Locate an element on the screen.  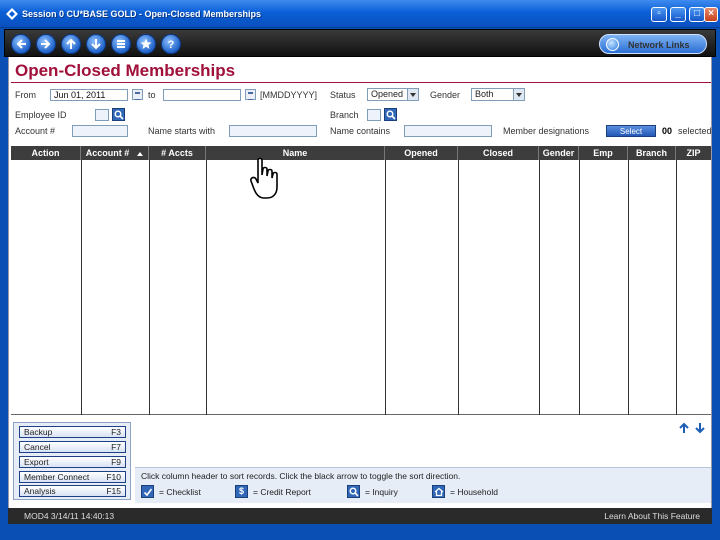
page-down-icon is located at coordinates (700, 428).